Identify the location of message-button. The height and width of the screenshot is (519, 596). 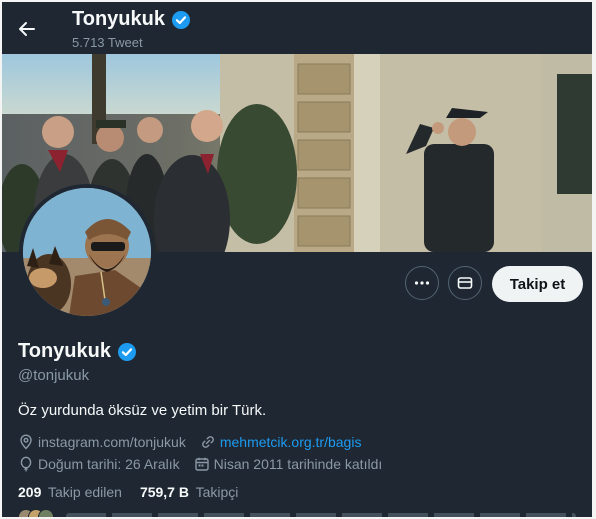
(465, 283).